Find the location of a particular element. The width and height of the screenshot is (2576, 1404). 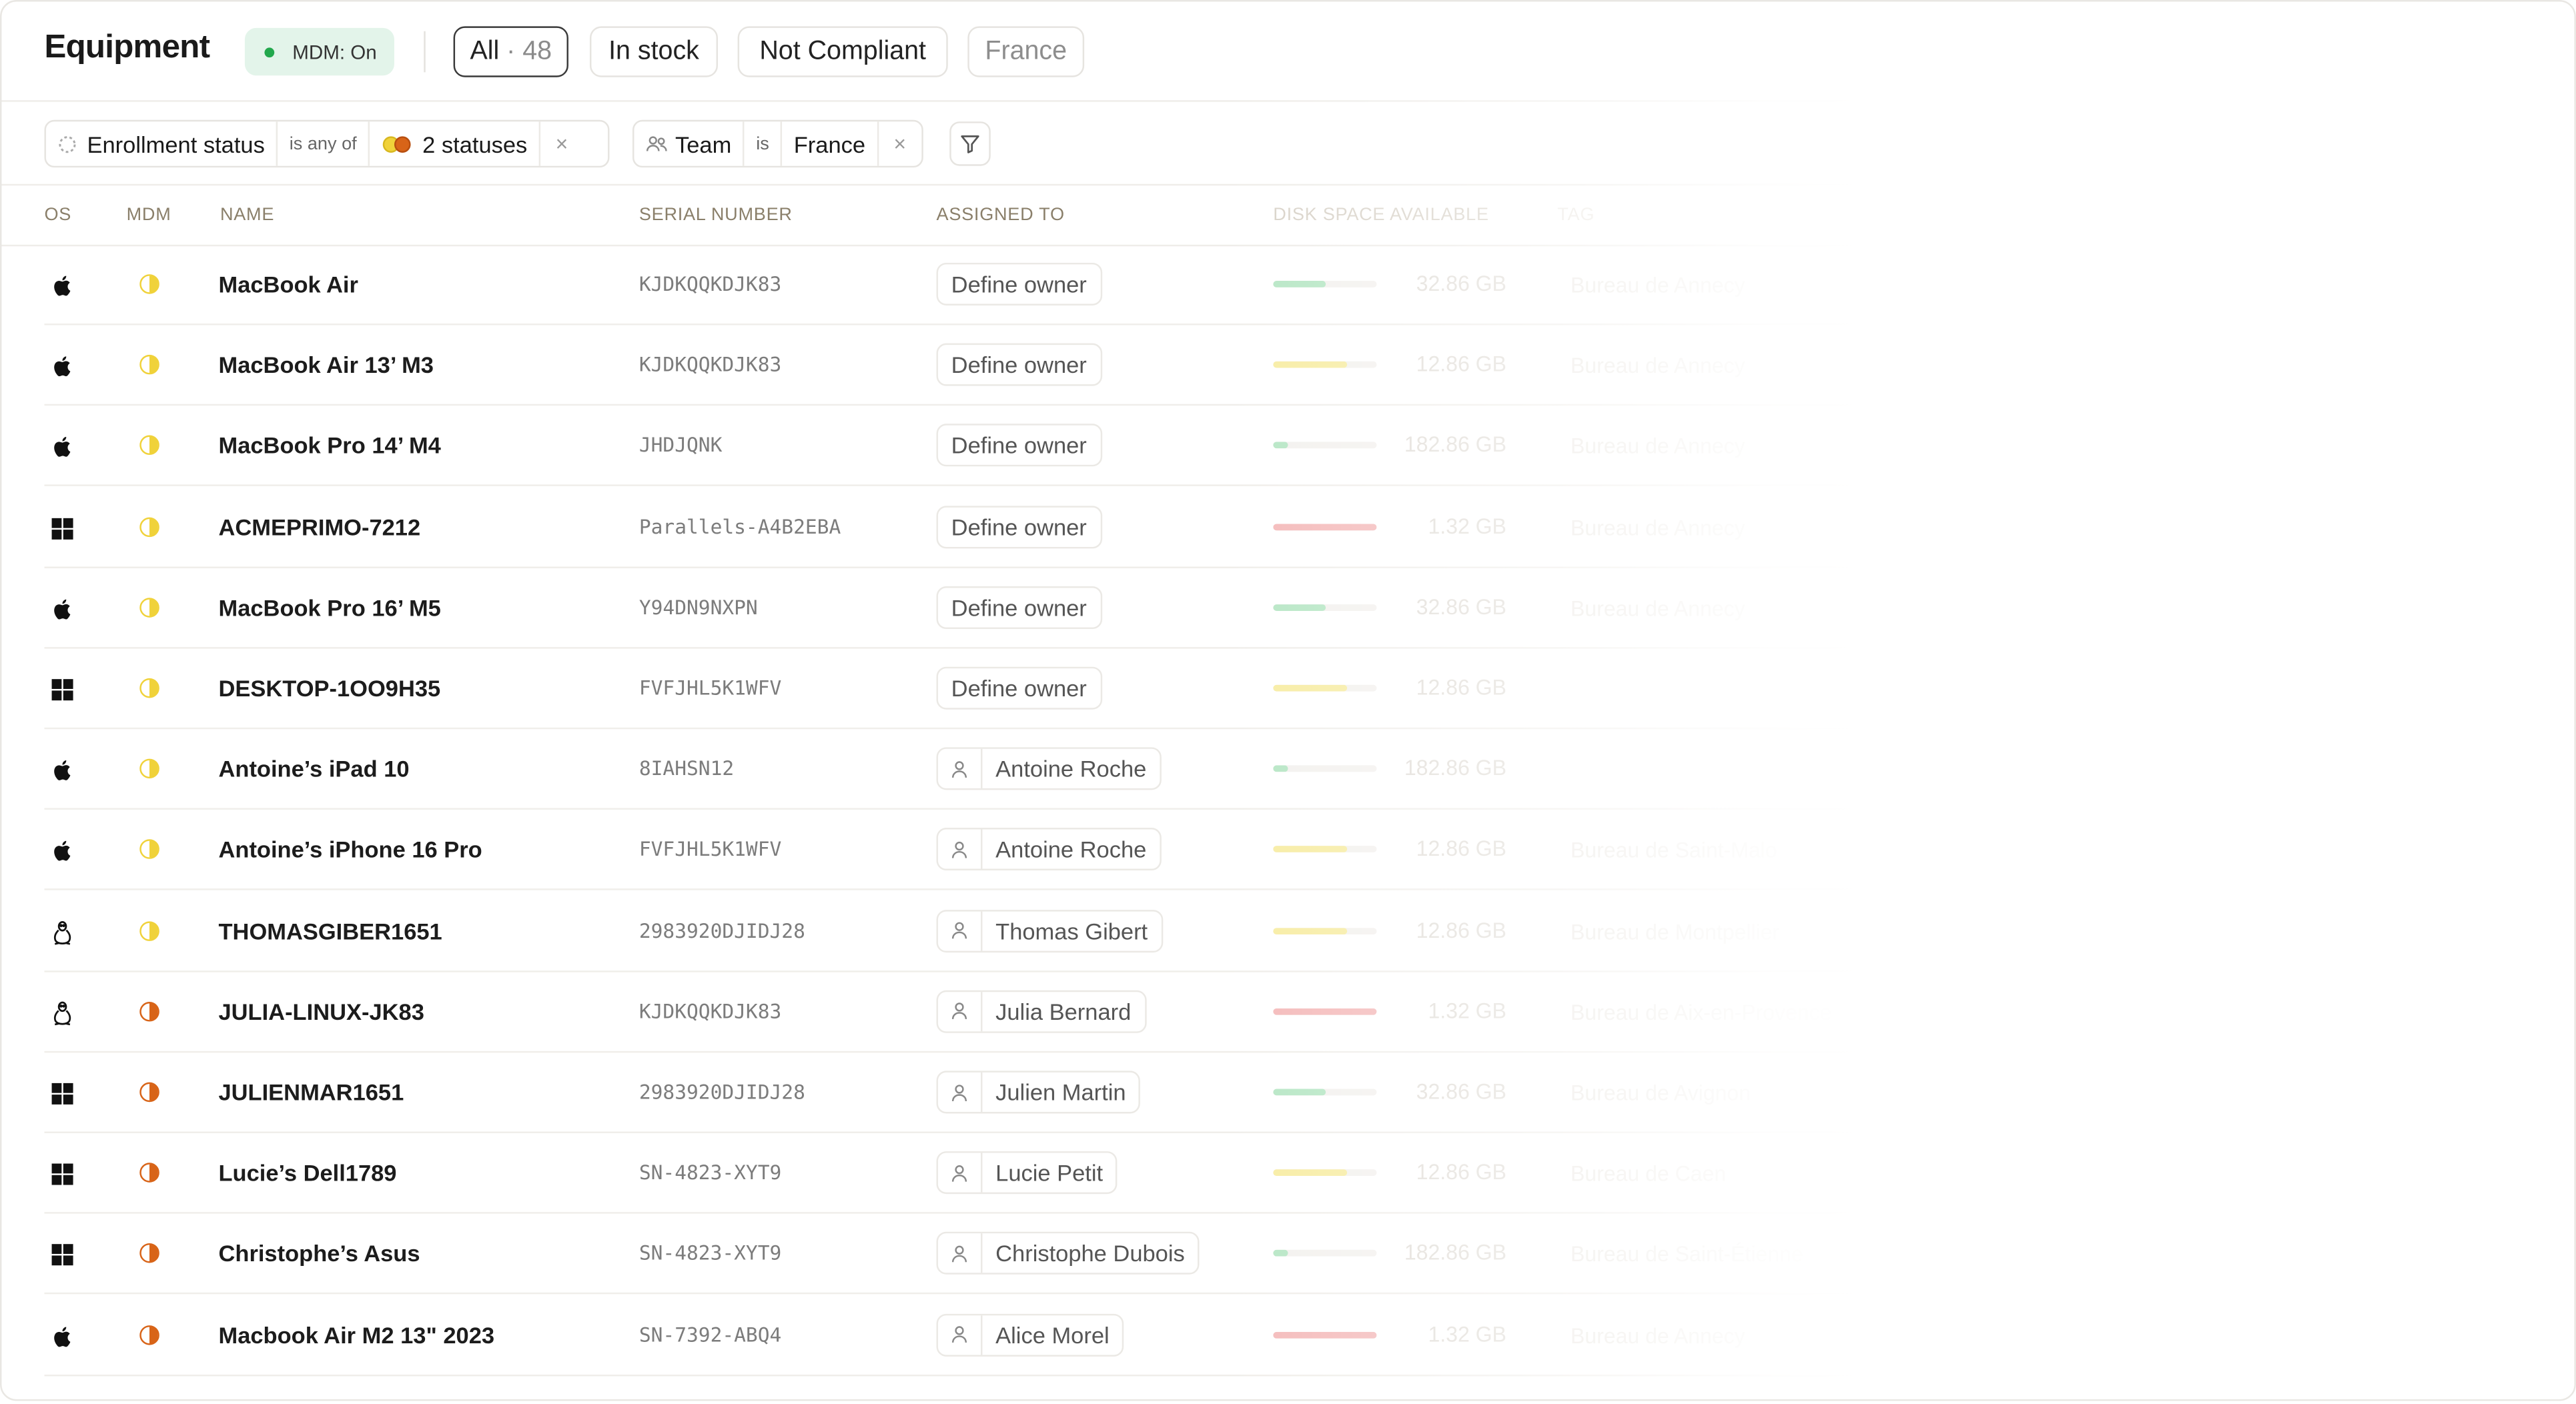

device-name: ACMEPRIMO-7212 is located at coordinates (319, 527).